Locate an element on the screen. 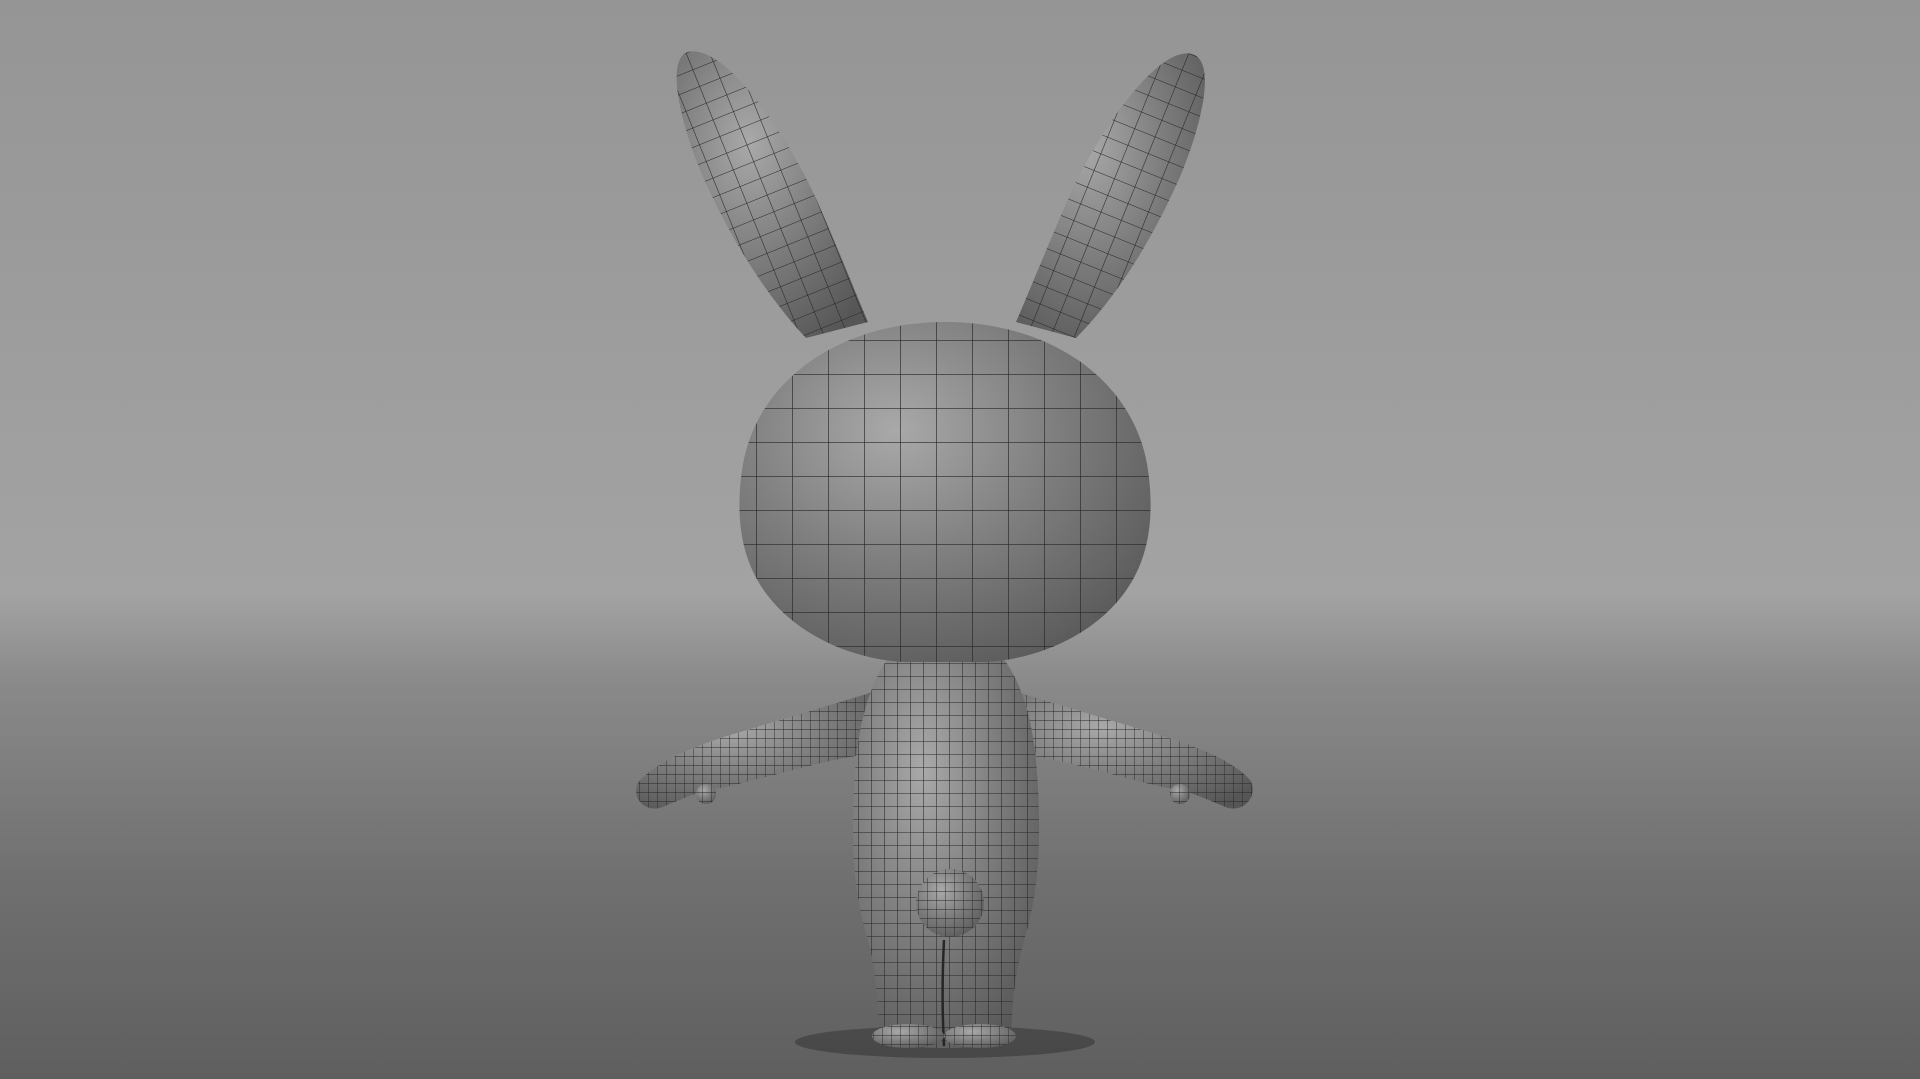 This screenshot has height=1079, width=1920. head is located at coordinates (945, 492).